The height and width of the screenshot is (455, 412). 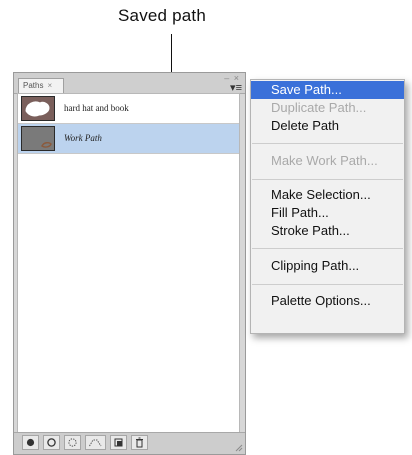 What do you see at coordinates (128, 139) in the screenshot?
I see `path-row-work: Work Path` at bounding box center [128, 139].